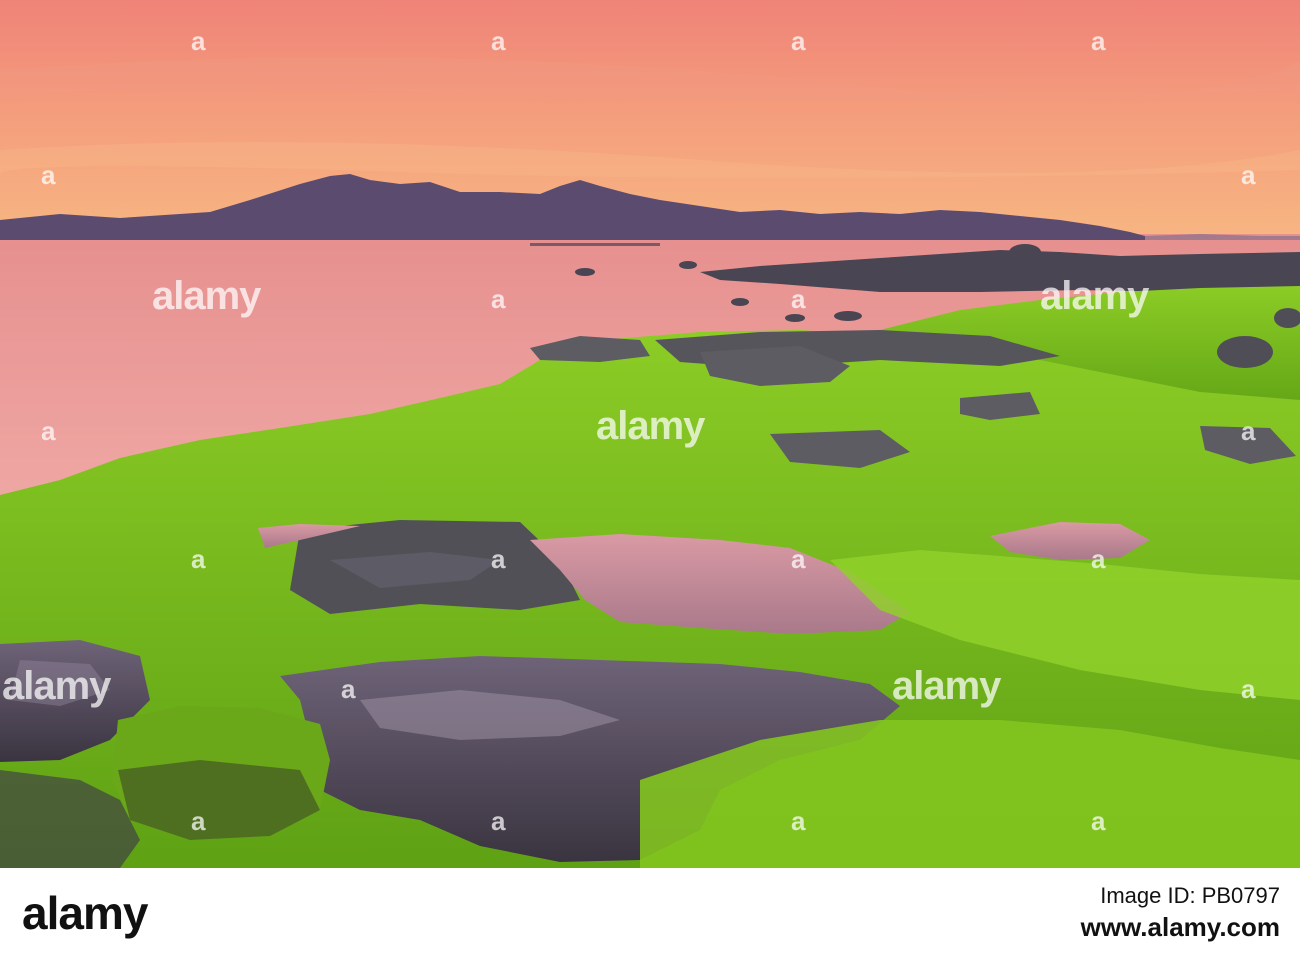 This screenshot has height=956, width=1300. Describe the element at coordinates (85, 913) in the screenshot. I see `alamy-logo: alamy` at that location.